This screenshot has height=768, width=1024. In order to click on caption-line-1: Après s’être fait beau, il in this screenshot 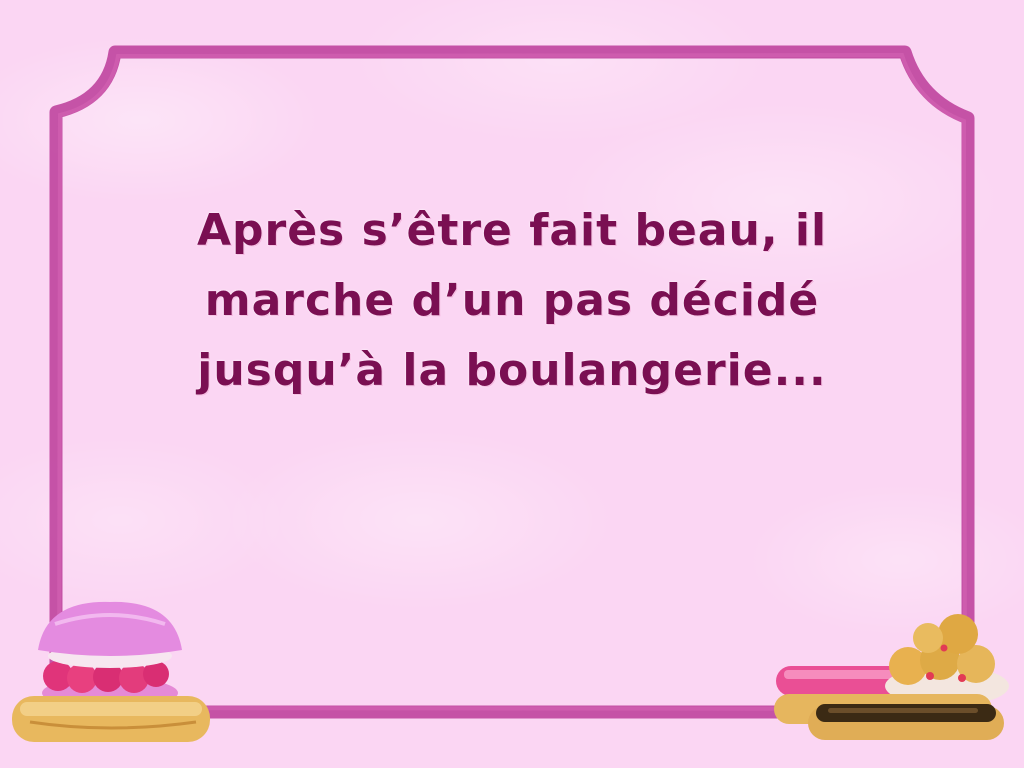, I will do `click(512, 230)`.